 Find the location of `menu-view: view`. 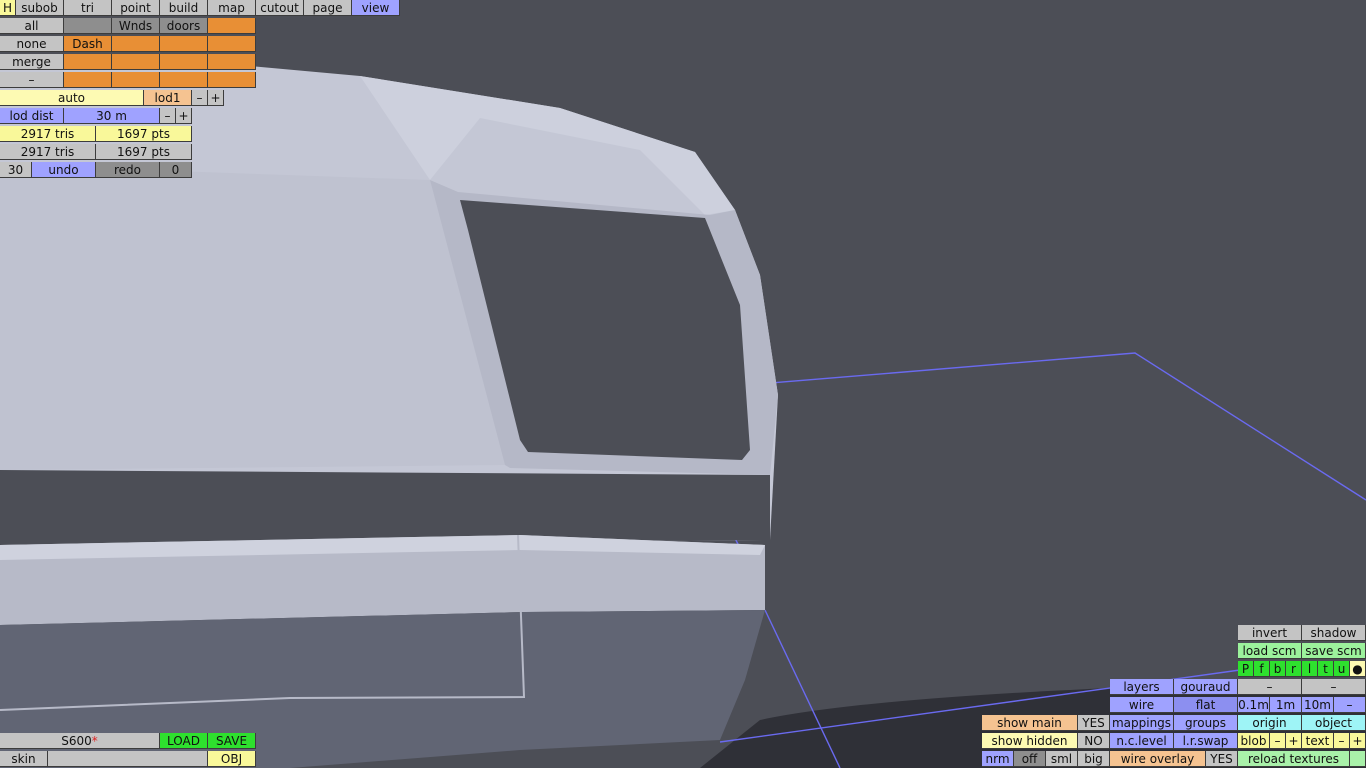

menu-view: view is located at coordinates (376, 8).